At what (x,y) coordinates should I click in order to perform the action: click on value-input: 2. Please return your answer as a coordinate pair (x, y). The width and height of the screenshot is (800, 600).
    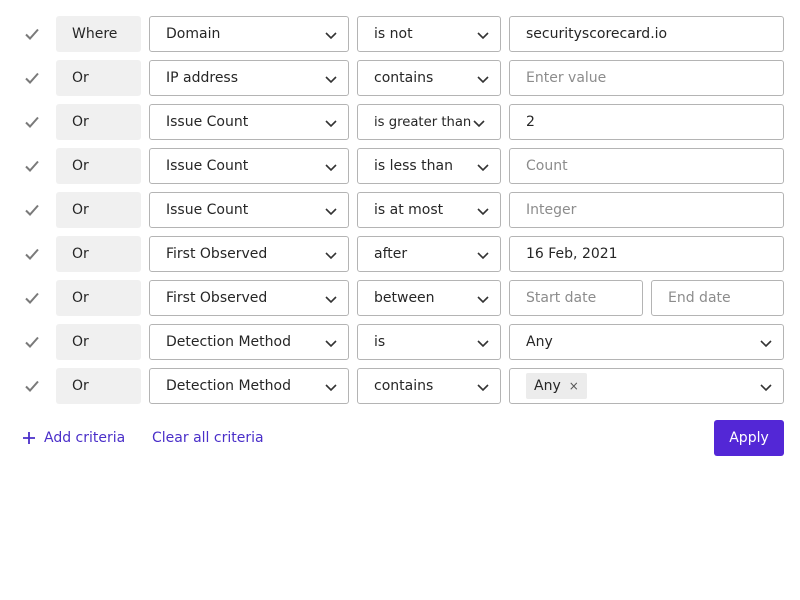
    Looking at the image, I should click on (646, 122).